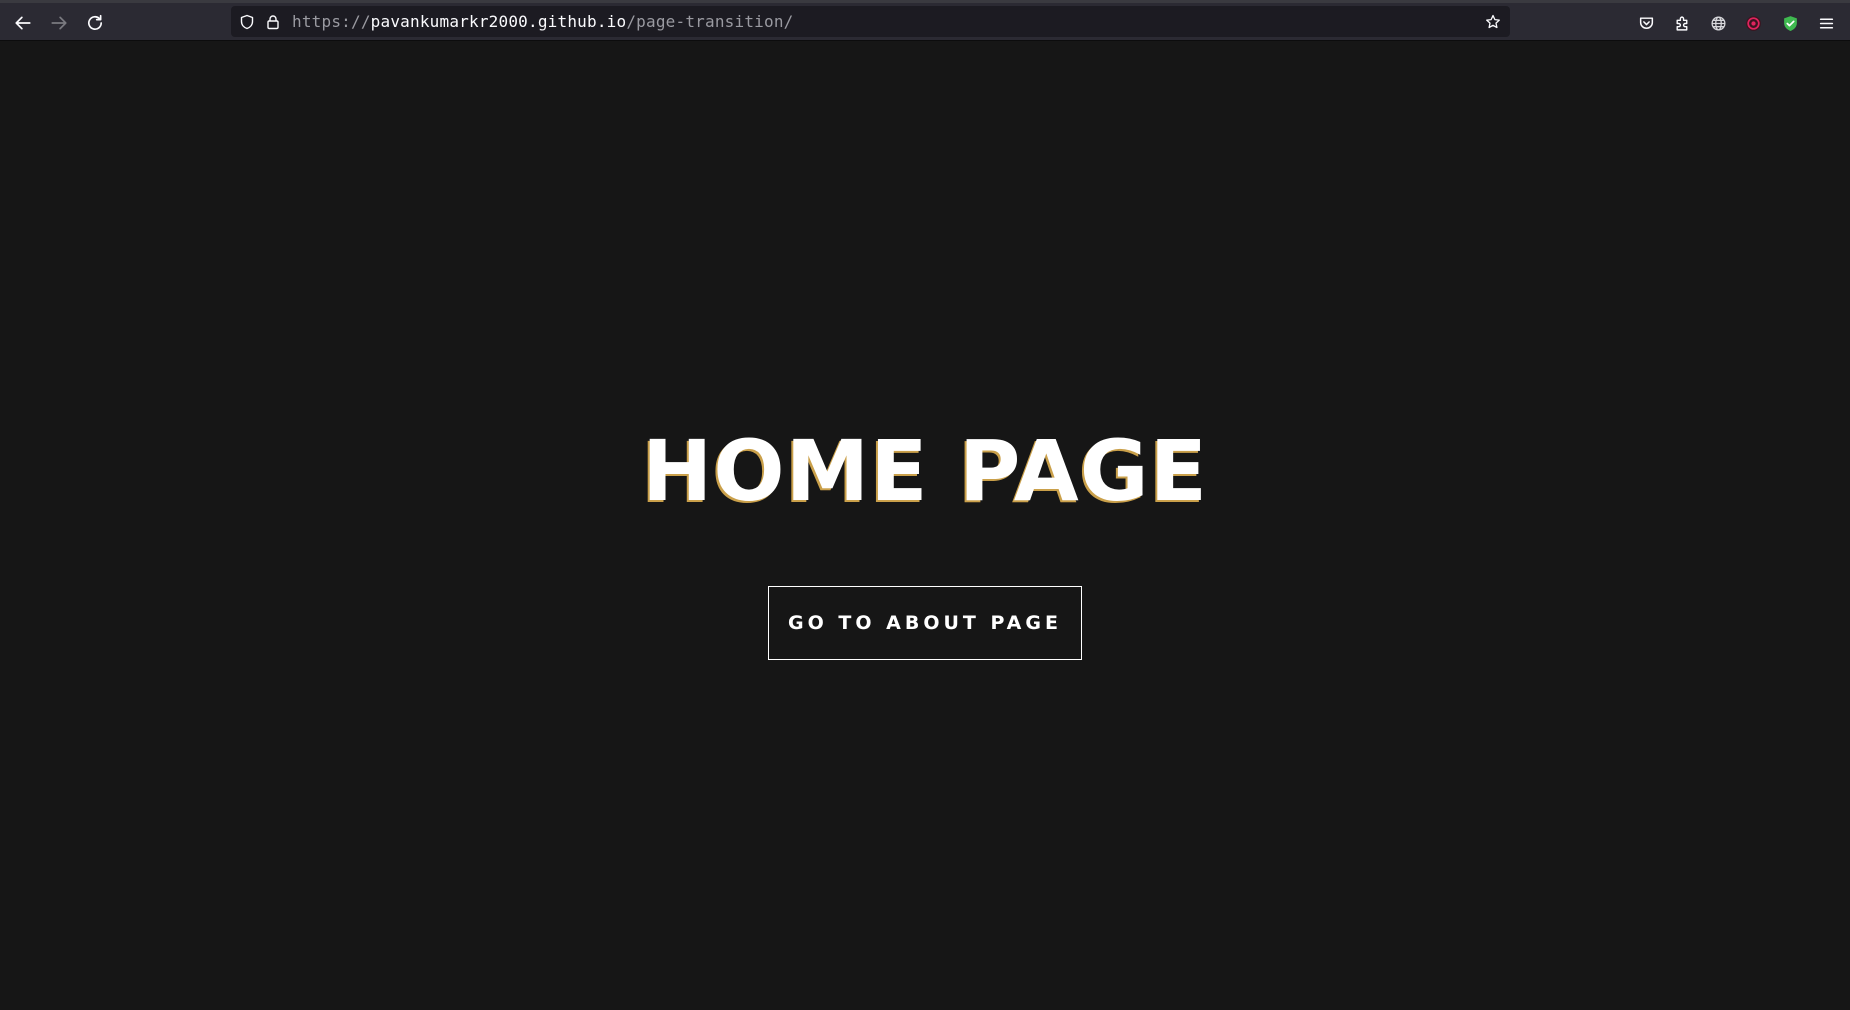  What do you see at coordinates (273, 22) in the screenshot?
I see `lock-icon` at bounding box center [273, 22].